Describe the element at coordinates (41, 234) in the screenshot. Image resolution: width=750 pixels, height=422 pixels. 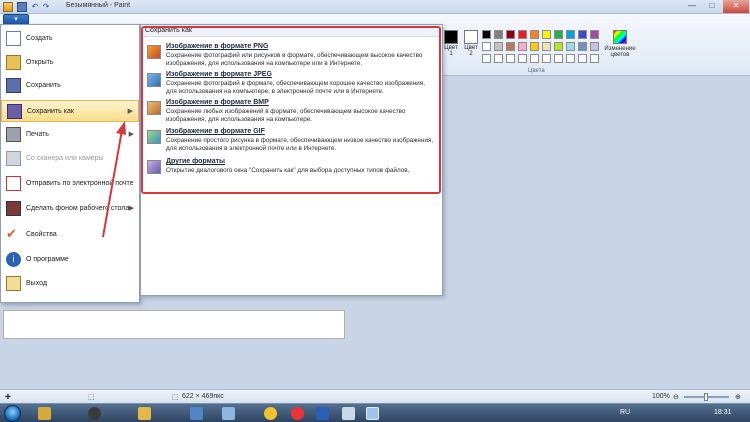
I see `file-menu-item-label: Свойства` at that location.